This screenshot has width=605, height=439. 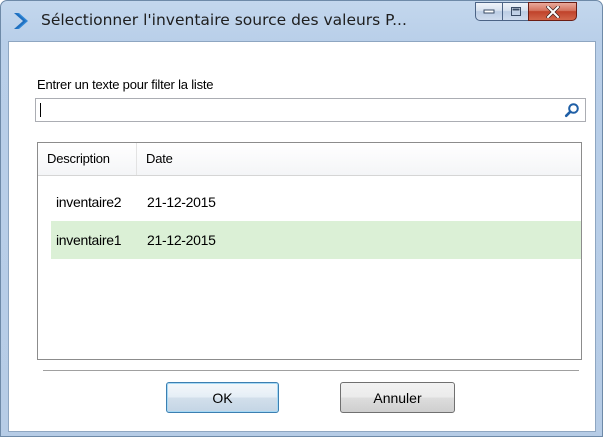 What do you see at coordinates (87, 159) in the screenshot?
I see `column-header-description: Description` at bounding box center [87, 159].